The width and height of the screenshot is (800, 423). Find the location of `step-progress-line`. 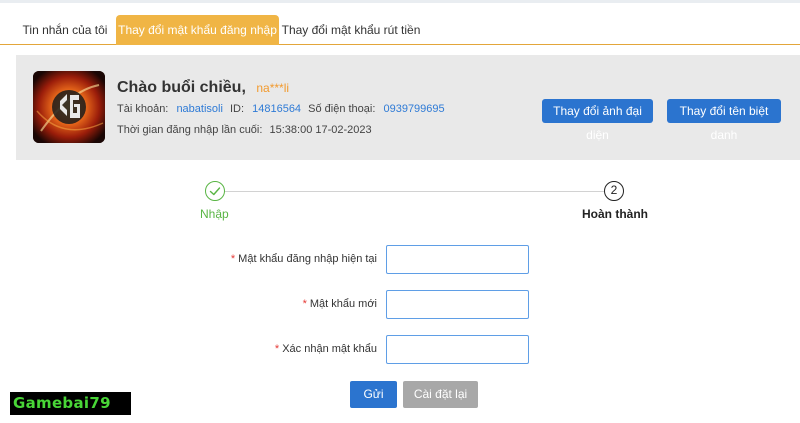

step-progress-line is located at coordinates (413, 191).